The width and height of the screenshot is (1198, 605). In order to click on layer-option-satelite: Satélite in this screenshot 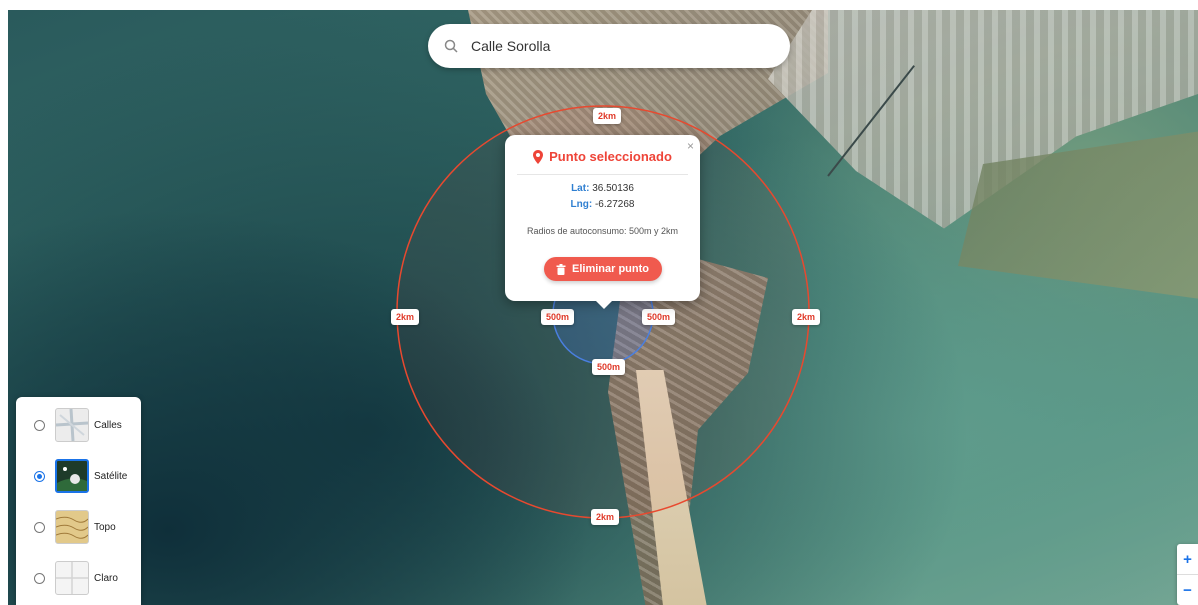, I will do `click(78, 476)`.